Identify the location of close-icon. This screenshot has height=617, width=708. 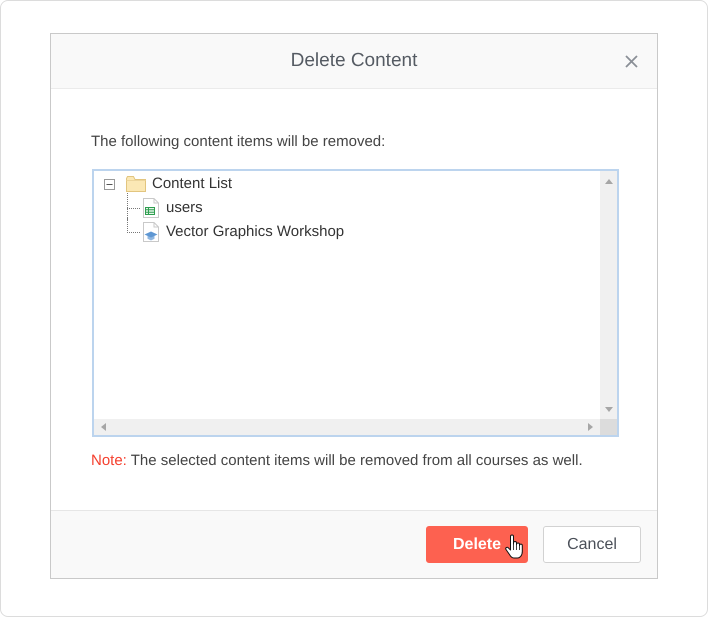
(631, 61).